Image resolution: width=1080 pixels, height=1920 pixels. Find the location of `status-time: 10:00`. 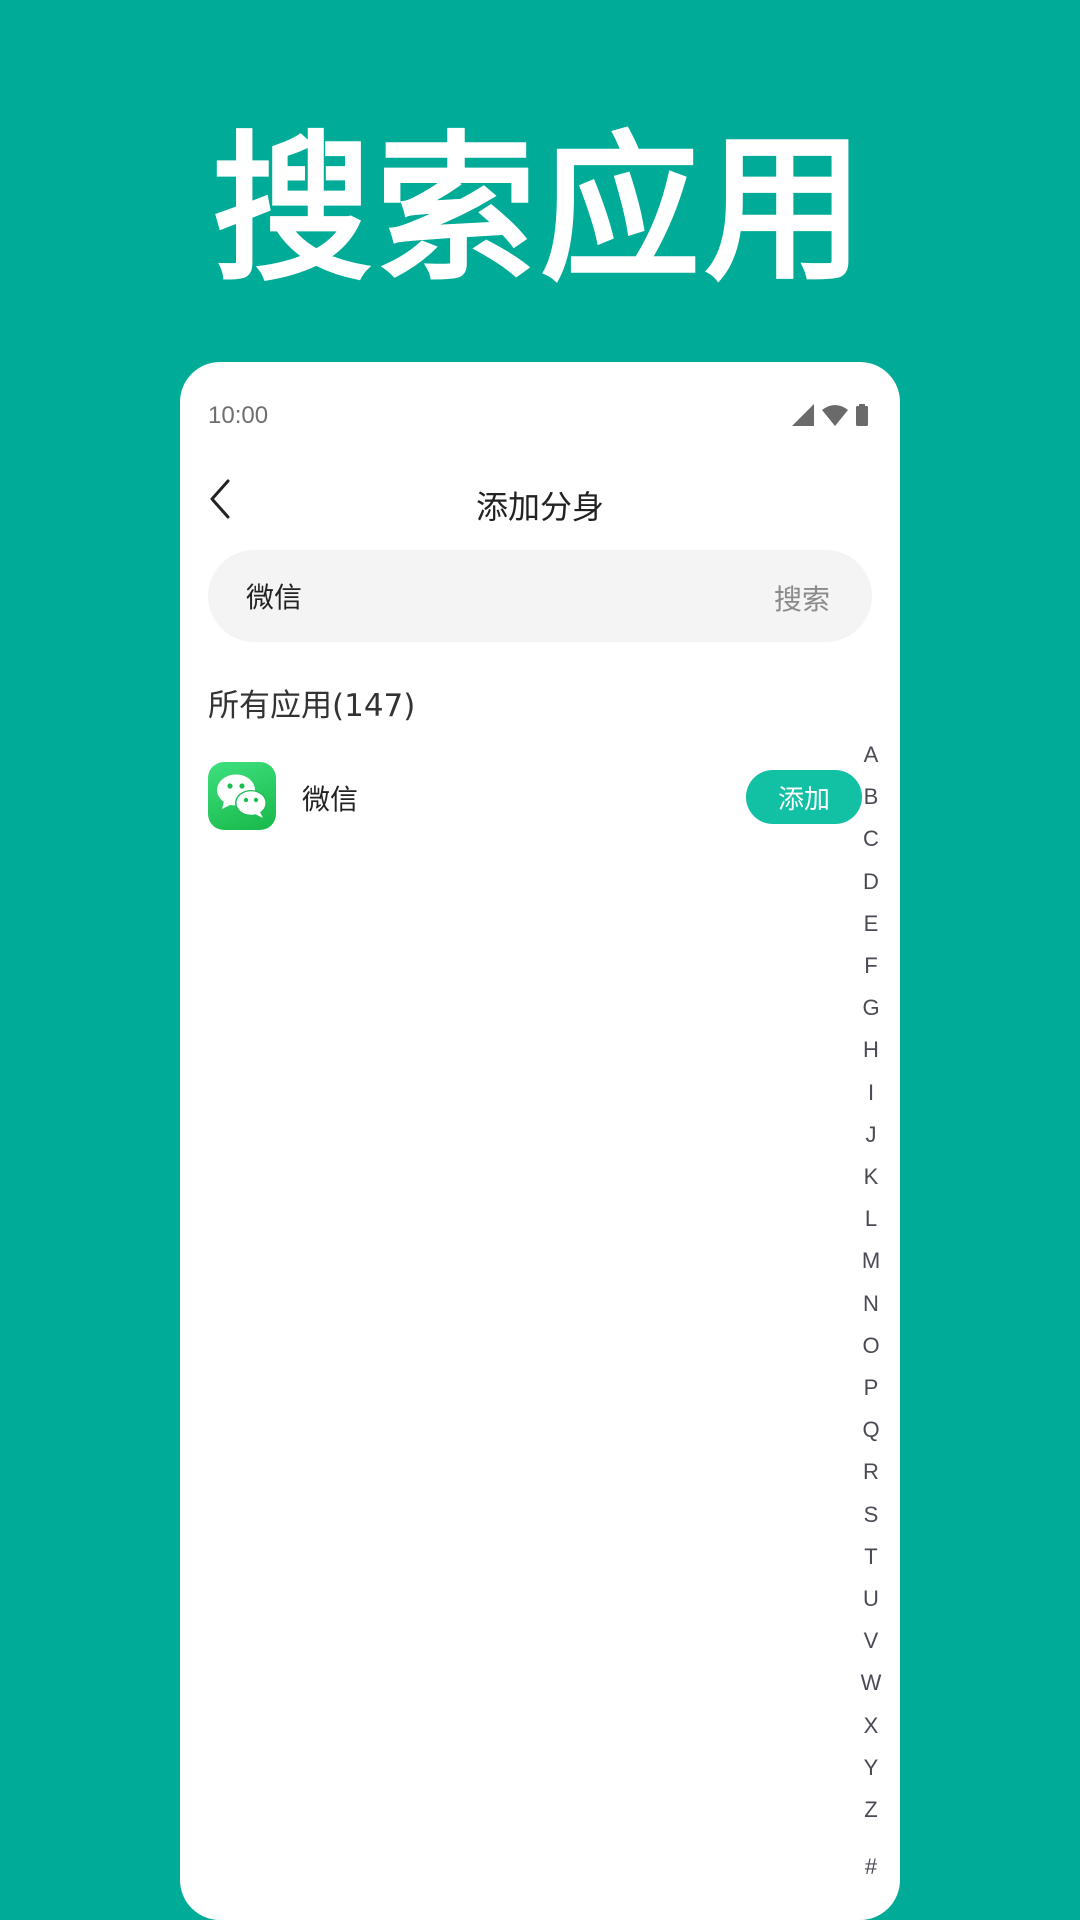

status-time: 10:00 is located at coordinates (238, 415).